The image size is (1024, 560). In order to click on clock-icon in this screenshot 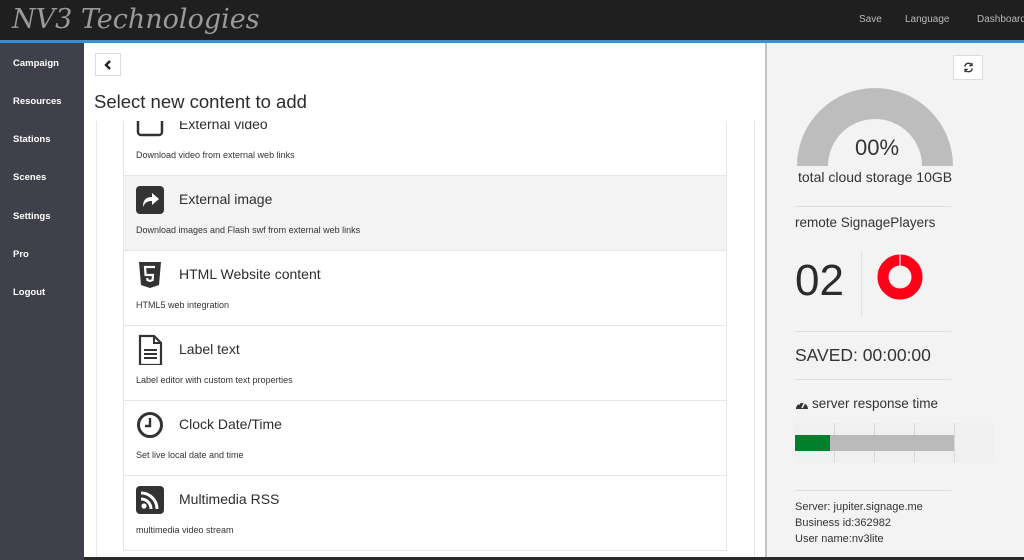, I will do `click(150, 425)`.